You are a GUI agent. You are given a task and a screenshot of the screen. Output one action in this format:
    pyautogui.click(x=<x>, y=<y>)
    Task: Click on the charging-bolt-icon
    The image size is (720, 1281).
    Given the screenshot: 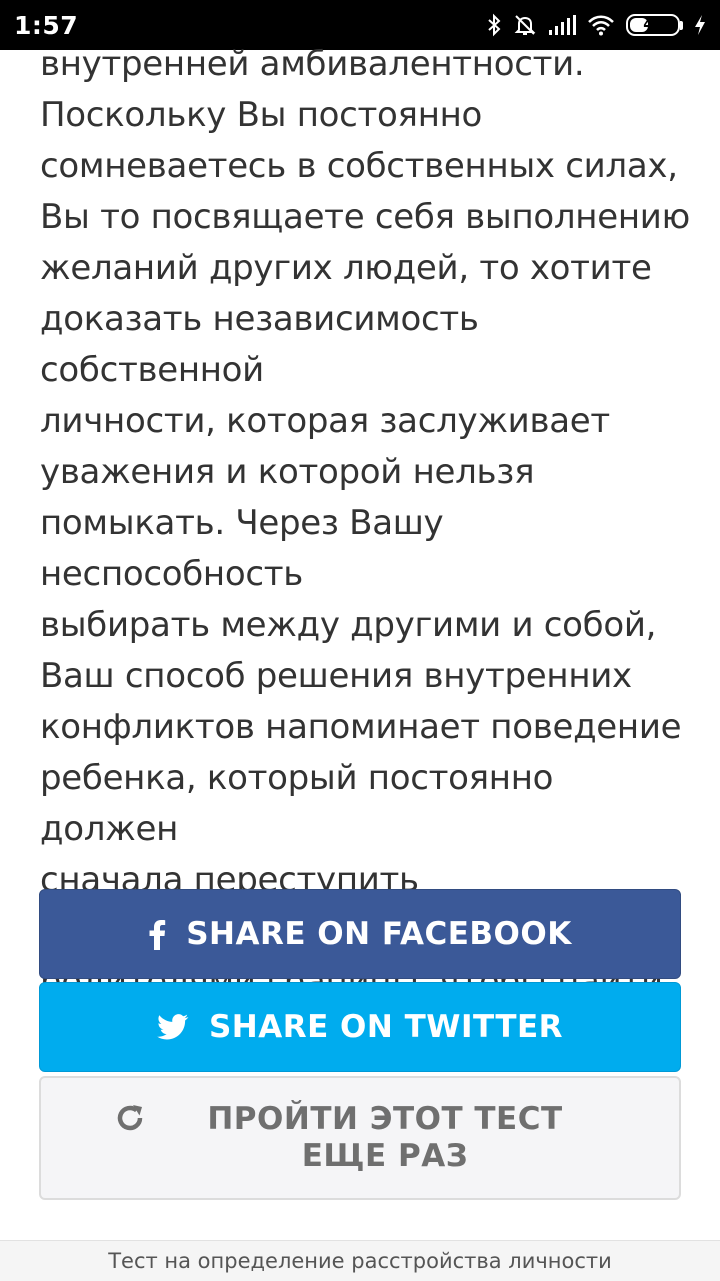 What is the action you would take?
    pyautogui.click(x=700, y=25)
    